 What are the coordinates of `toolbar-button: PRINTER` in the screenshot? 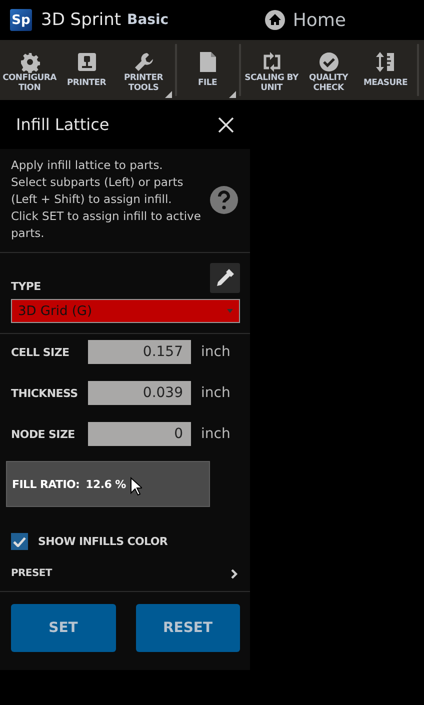 It's located at (86, 70).